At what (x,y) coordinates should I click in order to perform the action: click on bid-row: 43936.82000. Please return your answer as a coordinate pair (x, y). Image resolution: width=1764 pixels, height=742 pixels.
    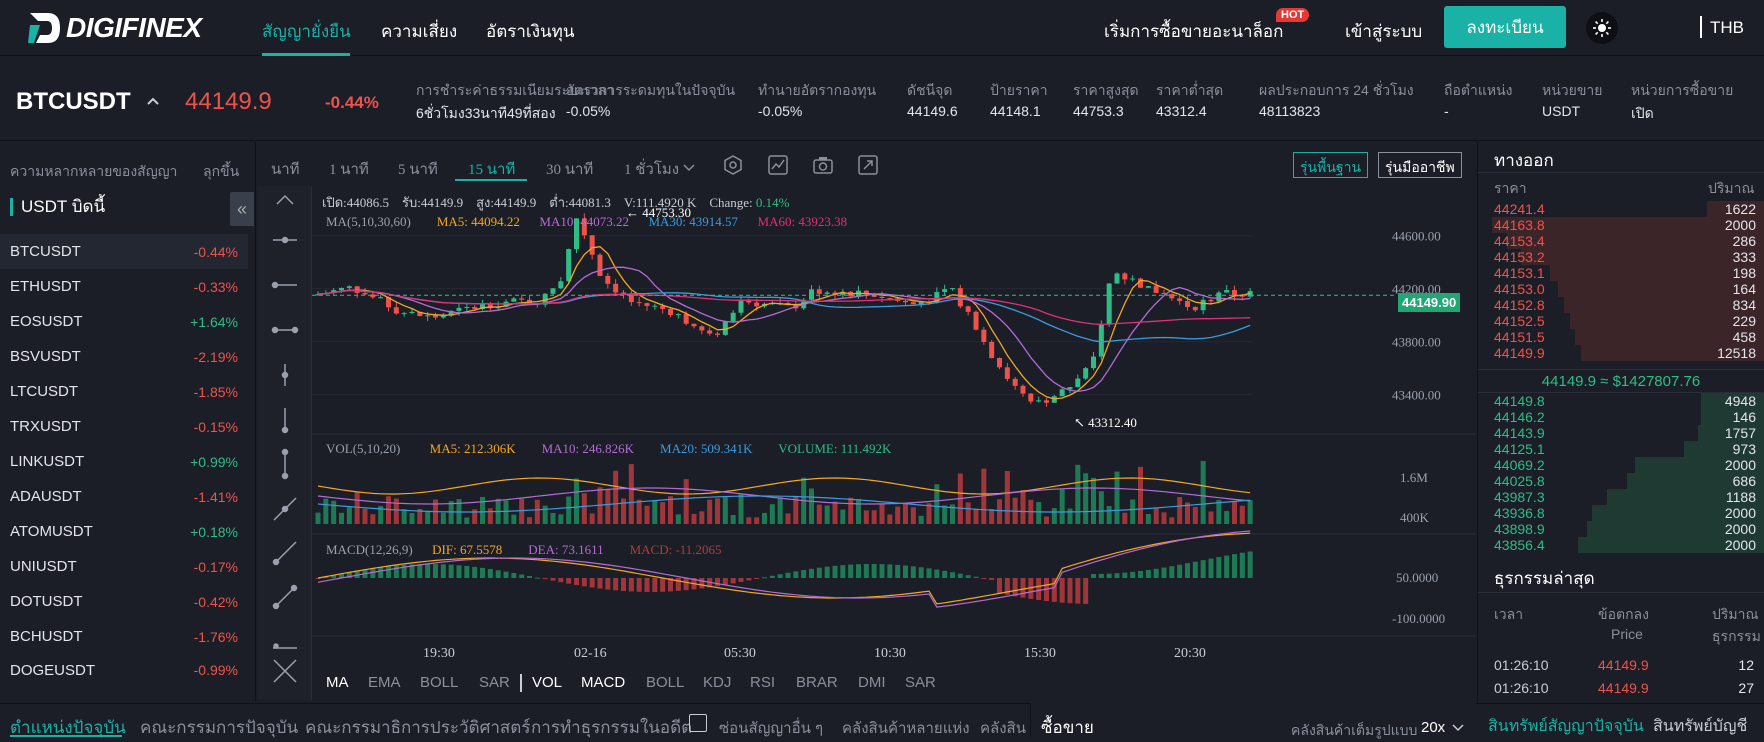
    Looking at the image, I should click on (1621, 513).